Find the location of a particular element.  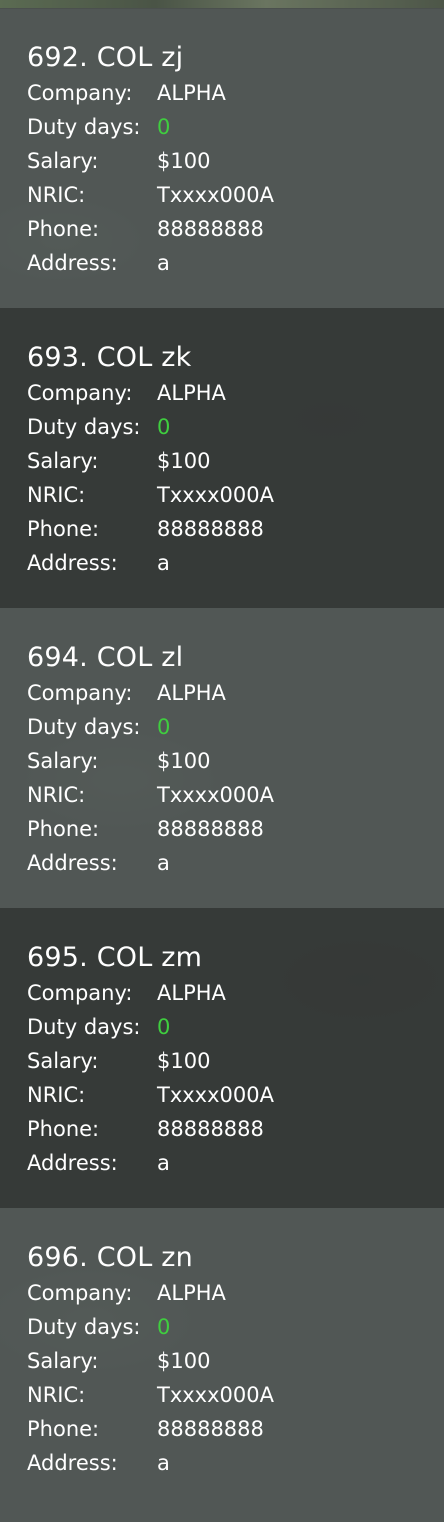

person-title: 693. COL zk is located at coordinates (109, 357).